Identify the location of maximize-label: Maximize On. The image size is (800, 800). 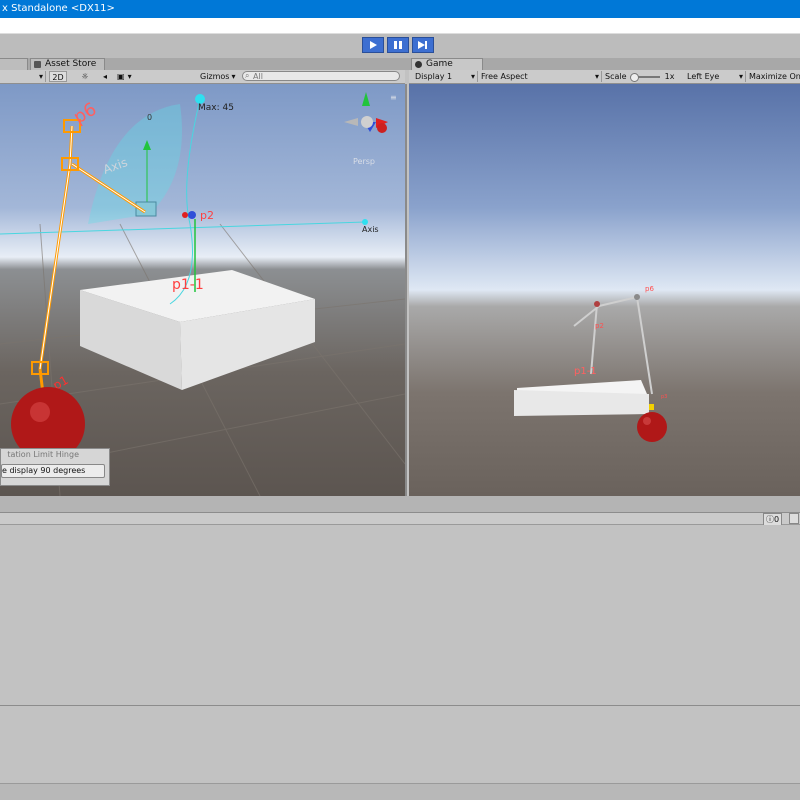
(774, 76).